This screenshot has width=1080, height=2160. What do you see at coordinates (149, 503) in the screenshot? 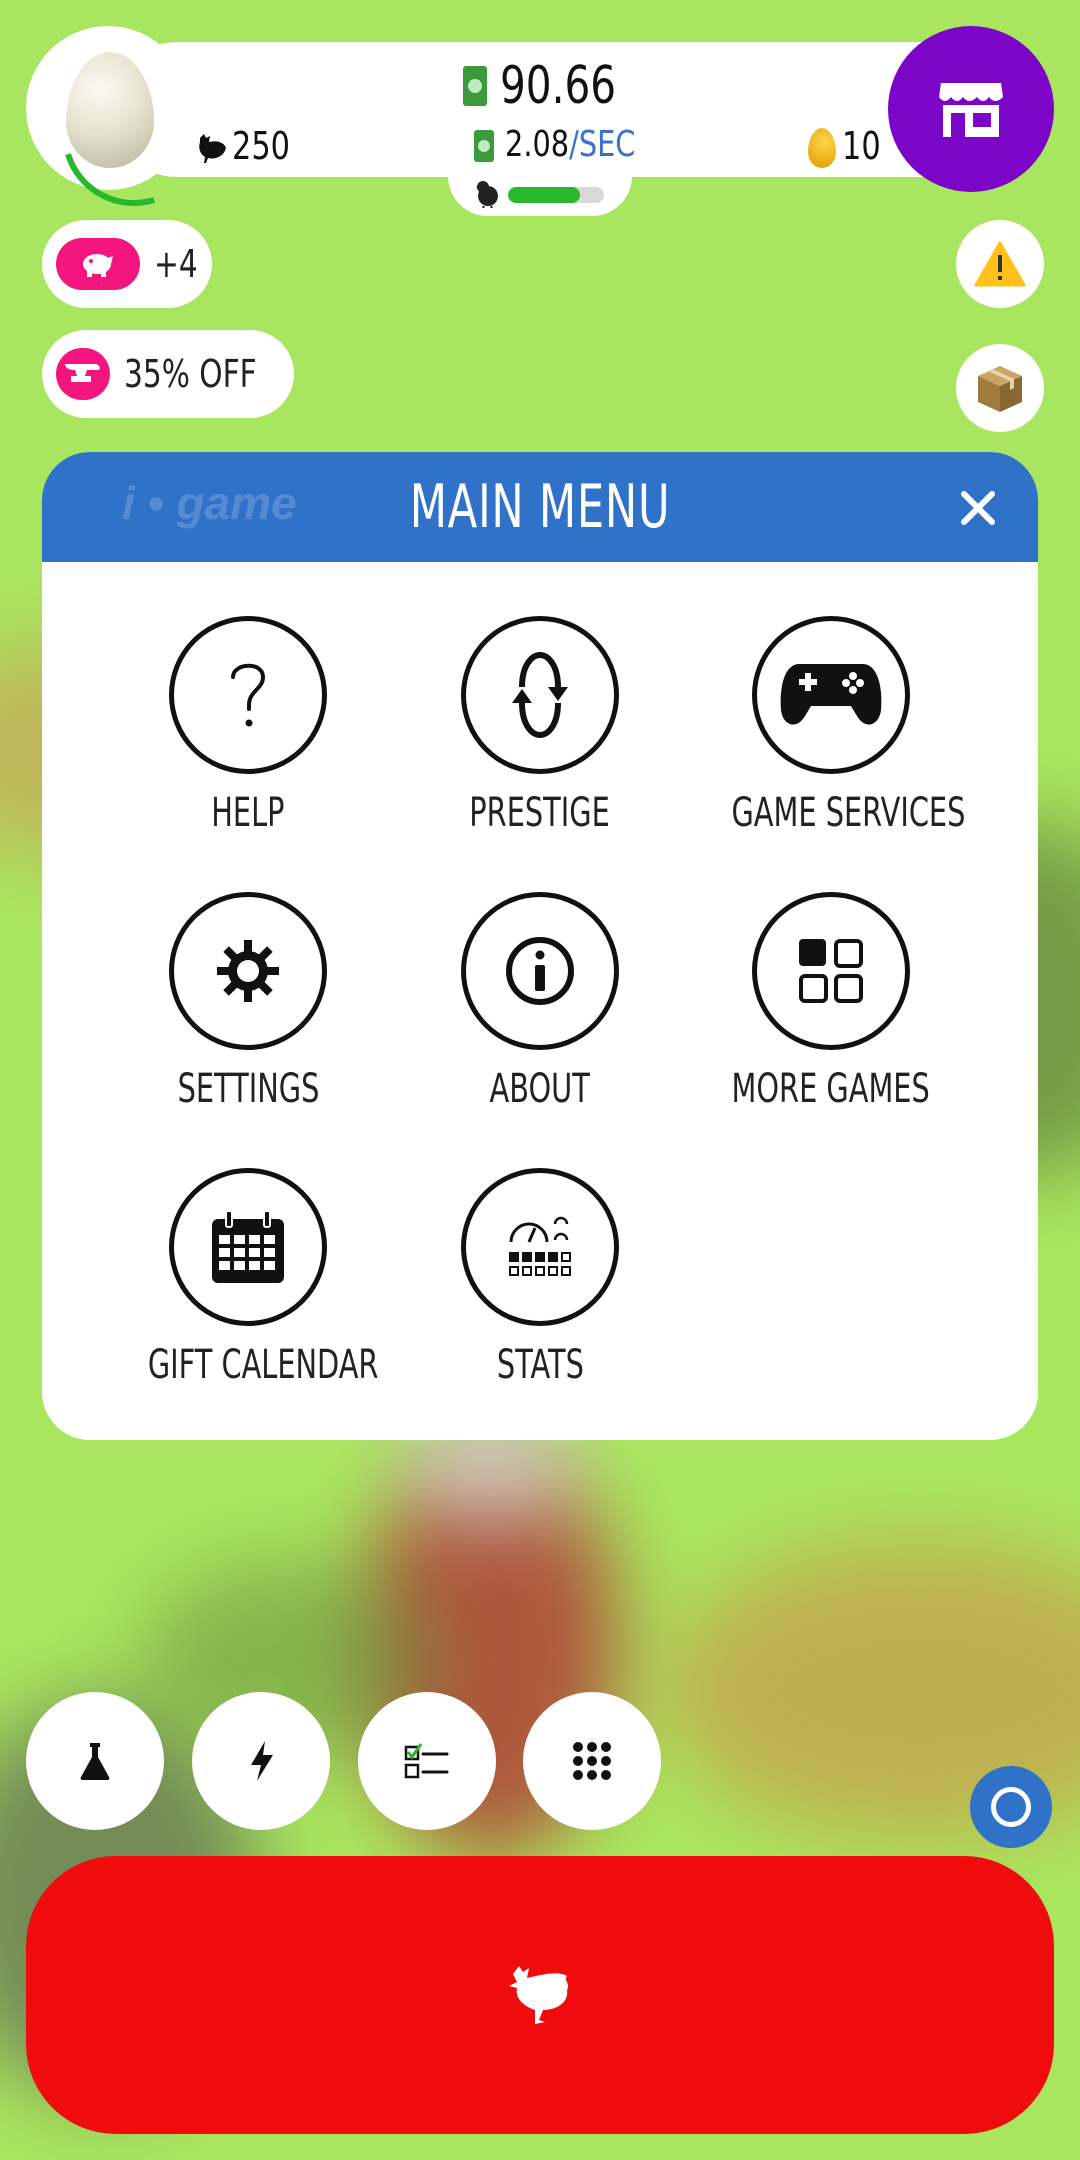
I see `watermark-dots: i •` at bounding box center [149, 503].